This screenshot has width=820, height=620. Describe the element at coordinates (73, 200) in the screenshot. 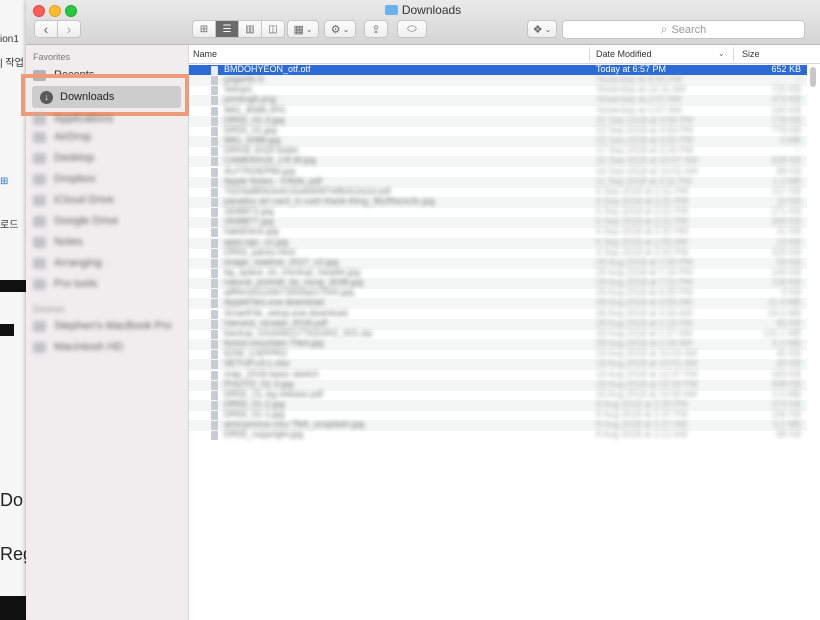

I see `sidebar-item: iCloud Drive` at that location.